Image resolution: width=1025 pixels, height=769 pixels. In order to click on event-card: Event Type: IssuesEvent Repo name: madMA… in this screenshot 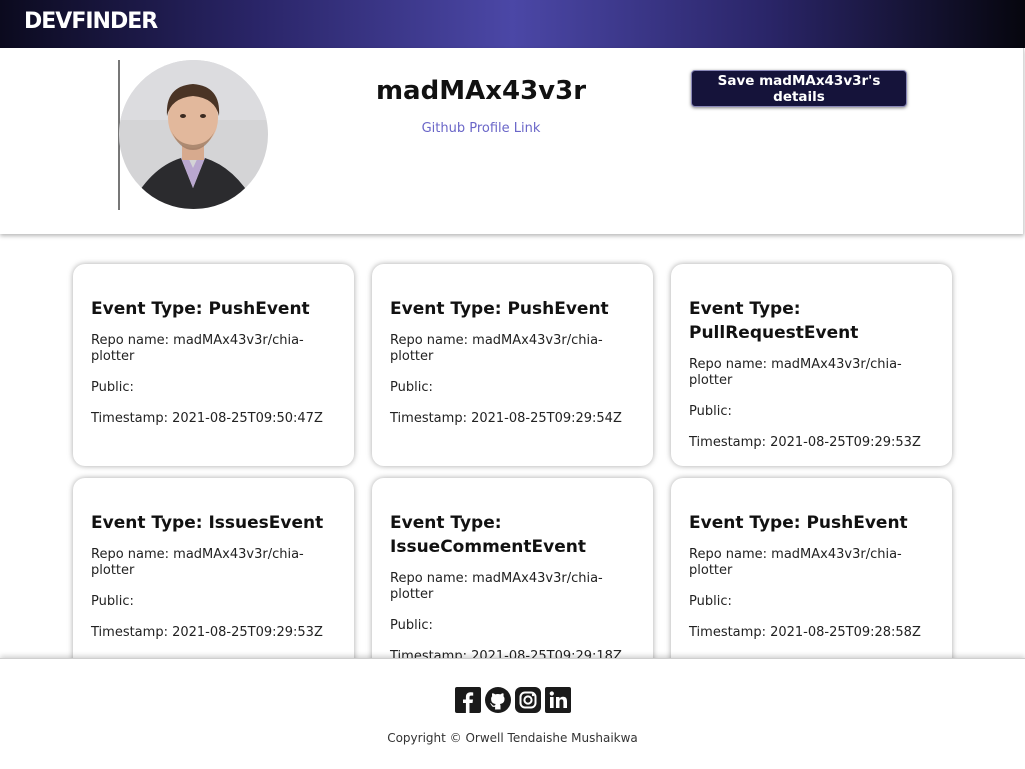, I will do `click(213, 579)`.